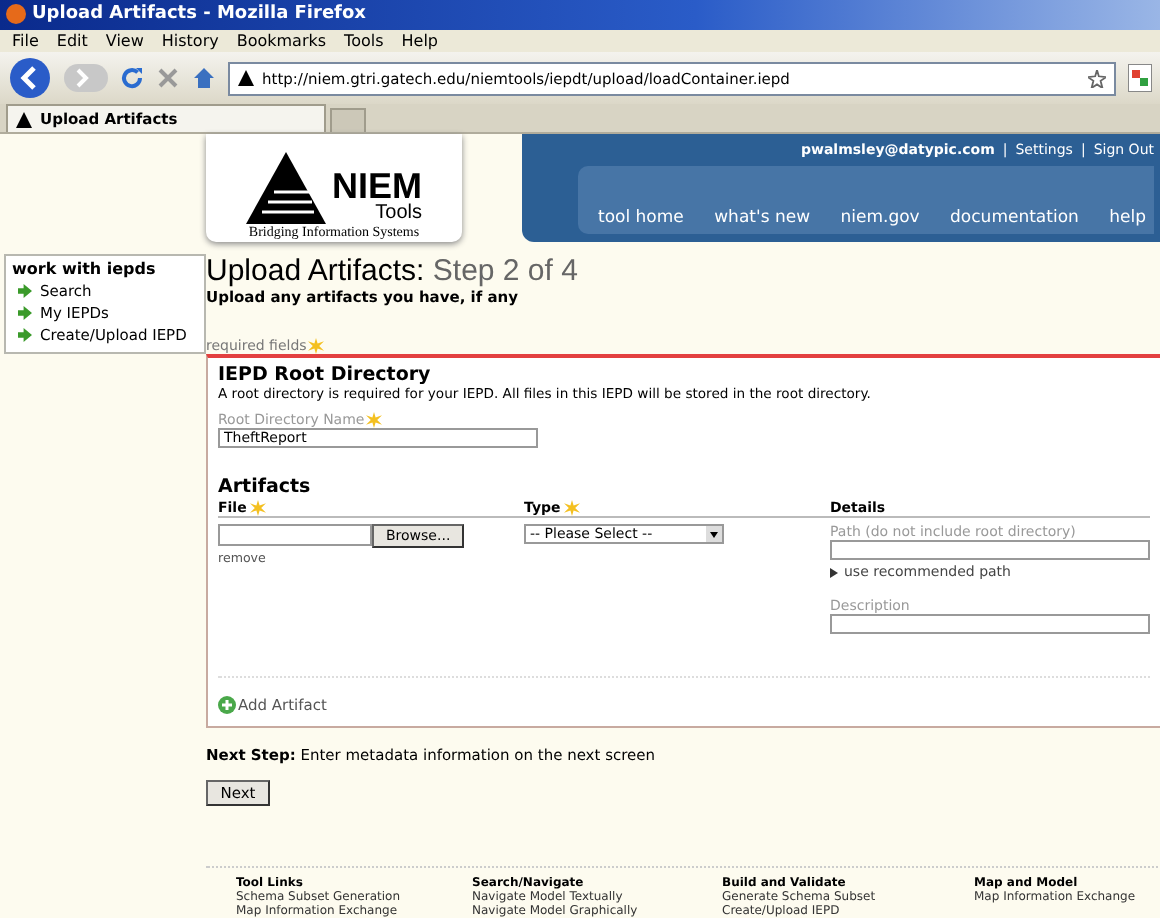  Describe the element at coordinates (393, 271) in the screenshot. I see `page-title: Upload Artifacts: Step 2 of 4` at that location.